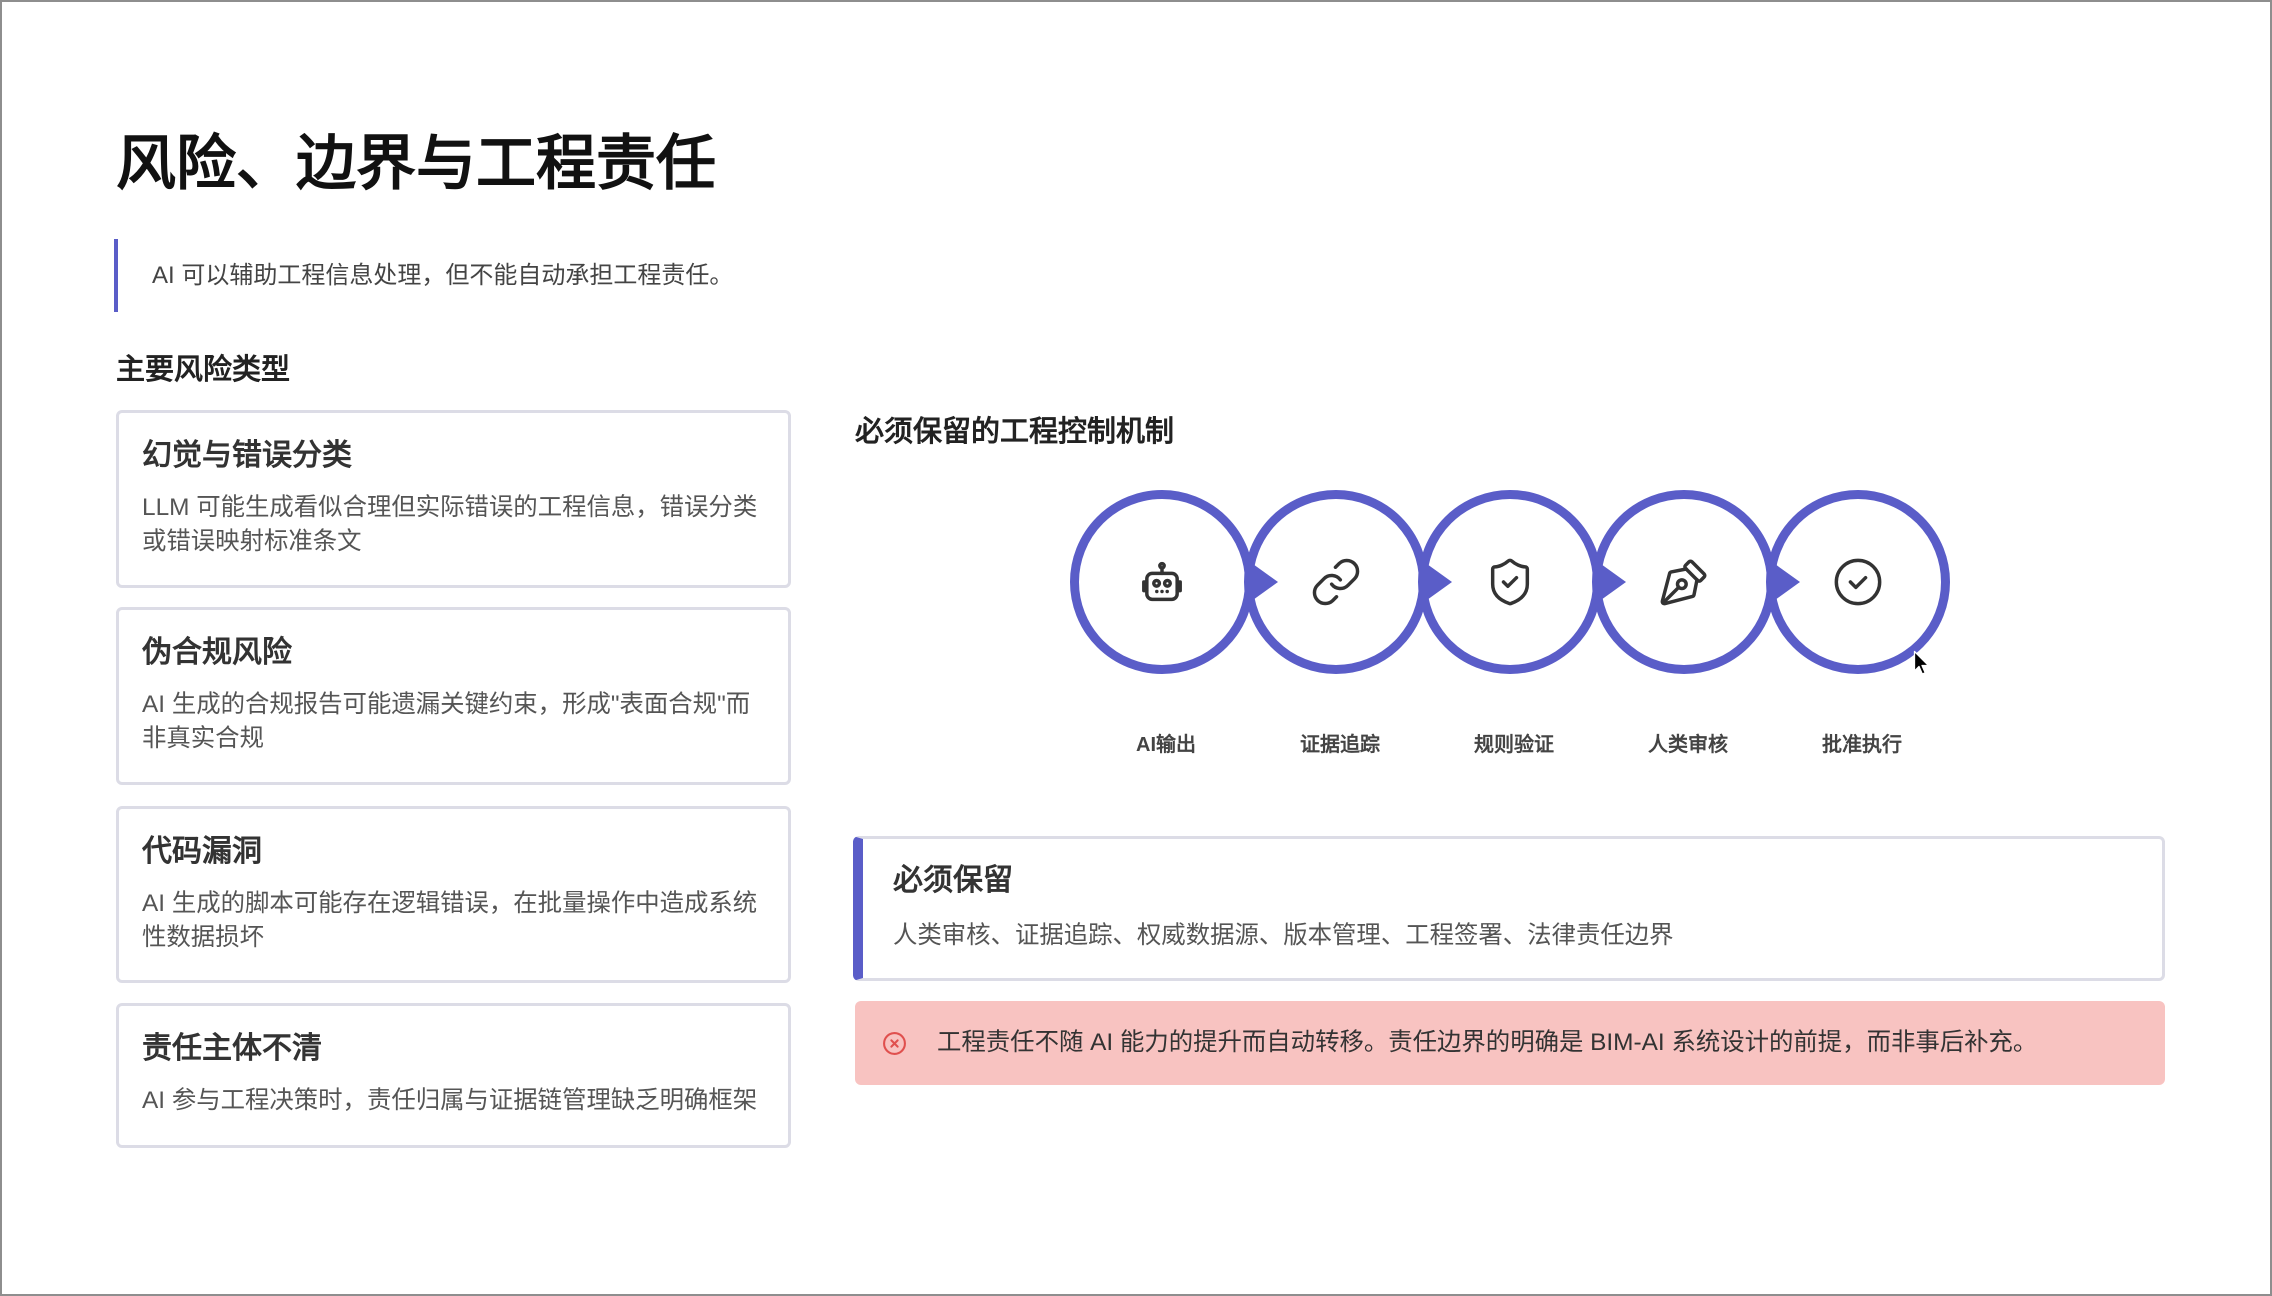 The height and width of the screenshot is (1296, 2272). Describe the element at coordinates (953, 880) in the screenshot. I see `must-retain-title: 必须保留` at that location.